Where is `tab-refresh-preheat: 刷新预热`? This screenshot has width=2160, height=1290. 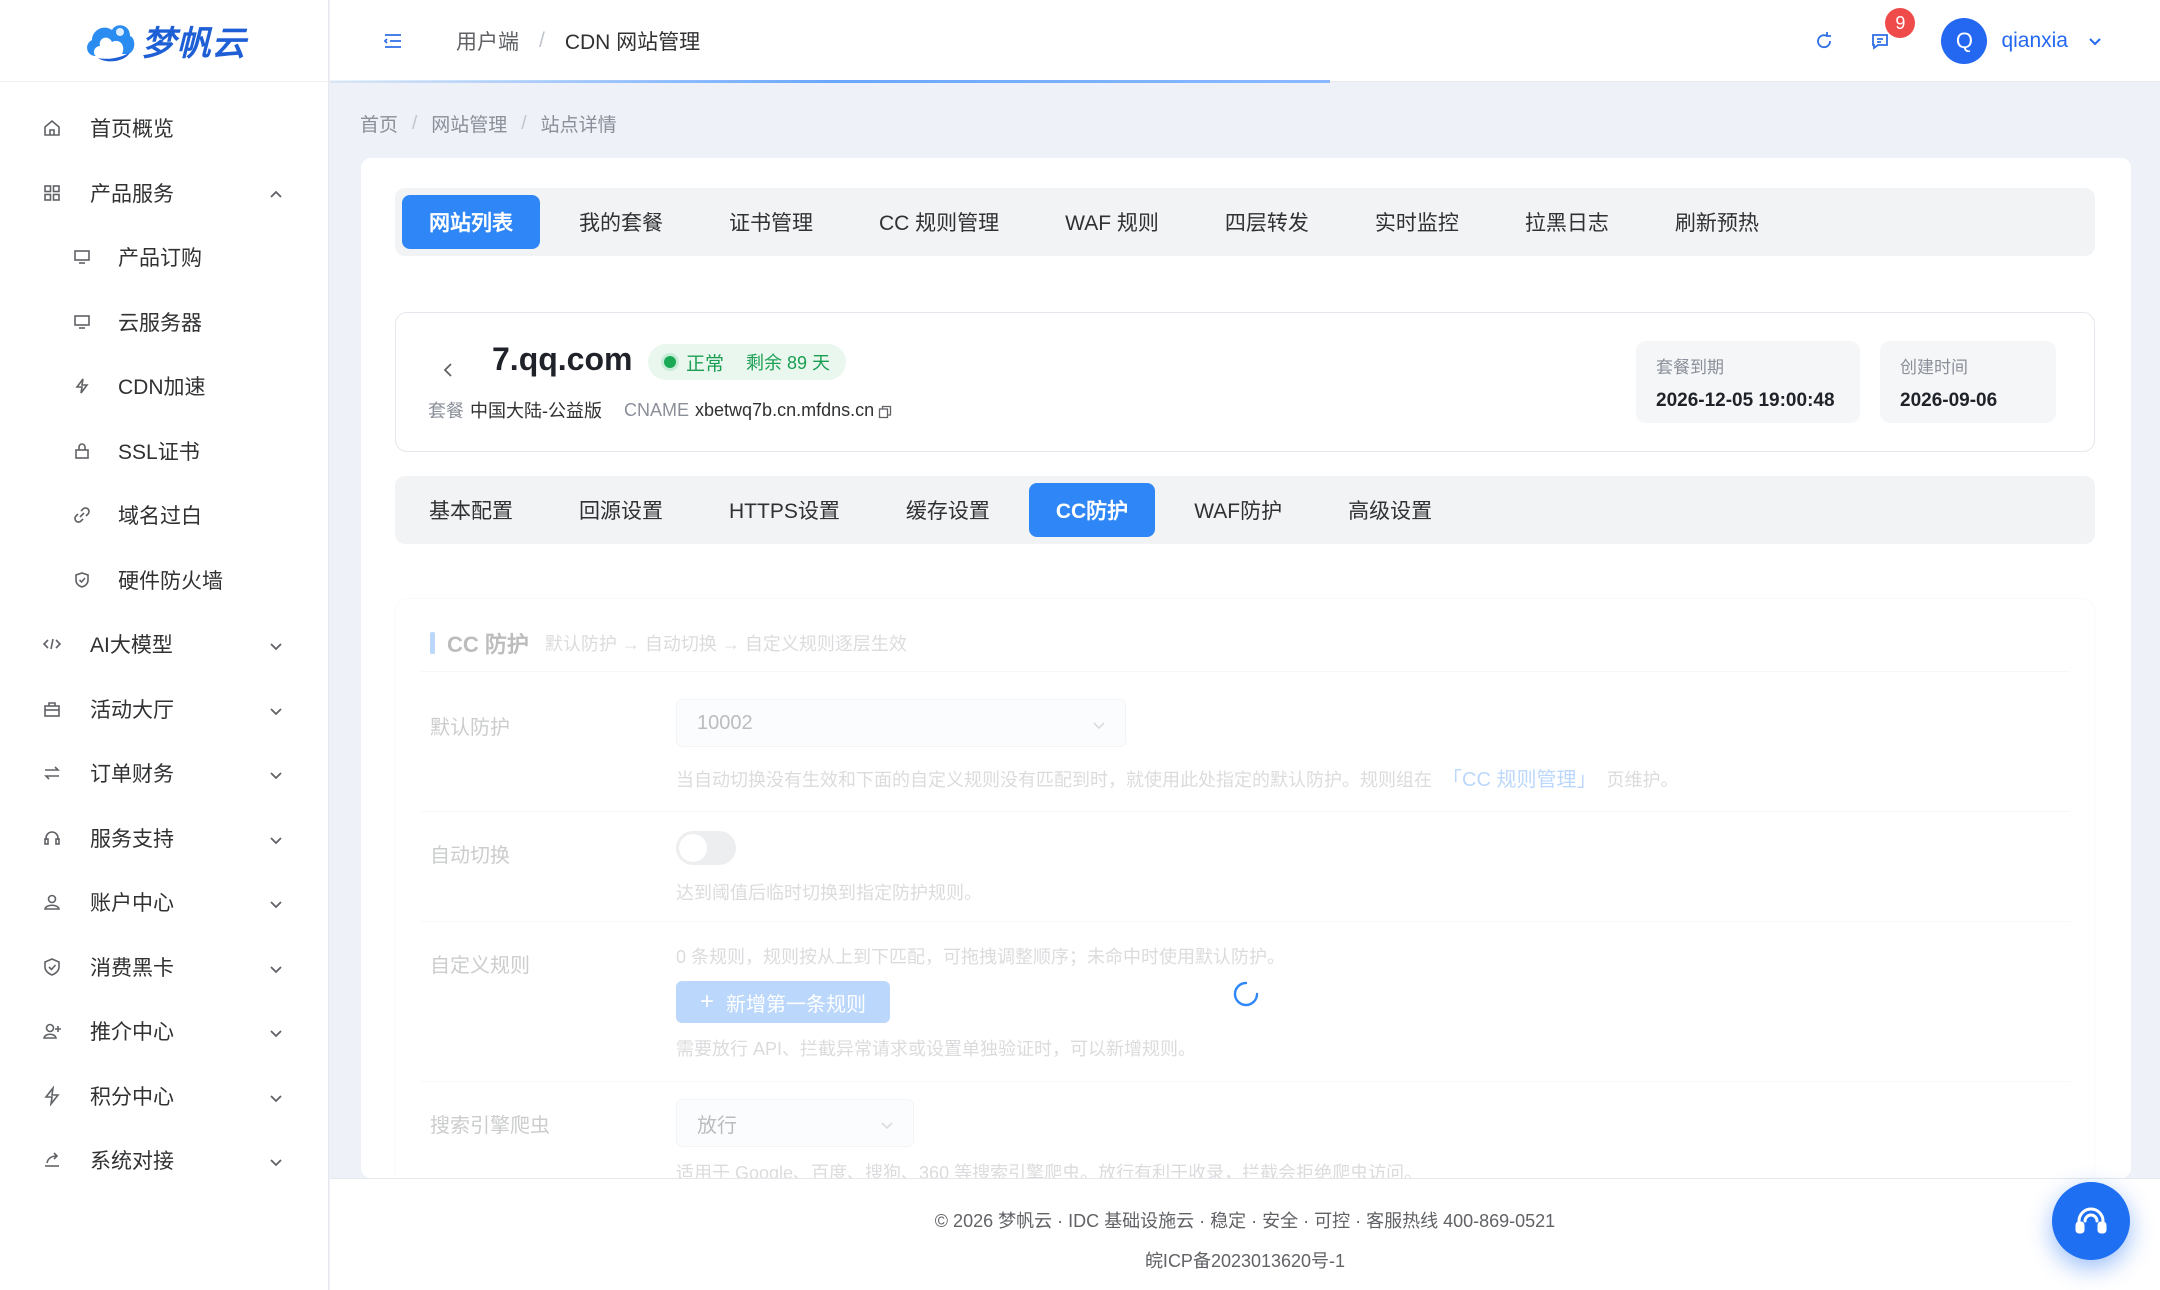 tab-refresh-preheat: 刷新预热 is located at coordinates (1717, 222).